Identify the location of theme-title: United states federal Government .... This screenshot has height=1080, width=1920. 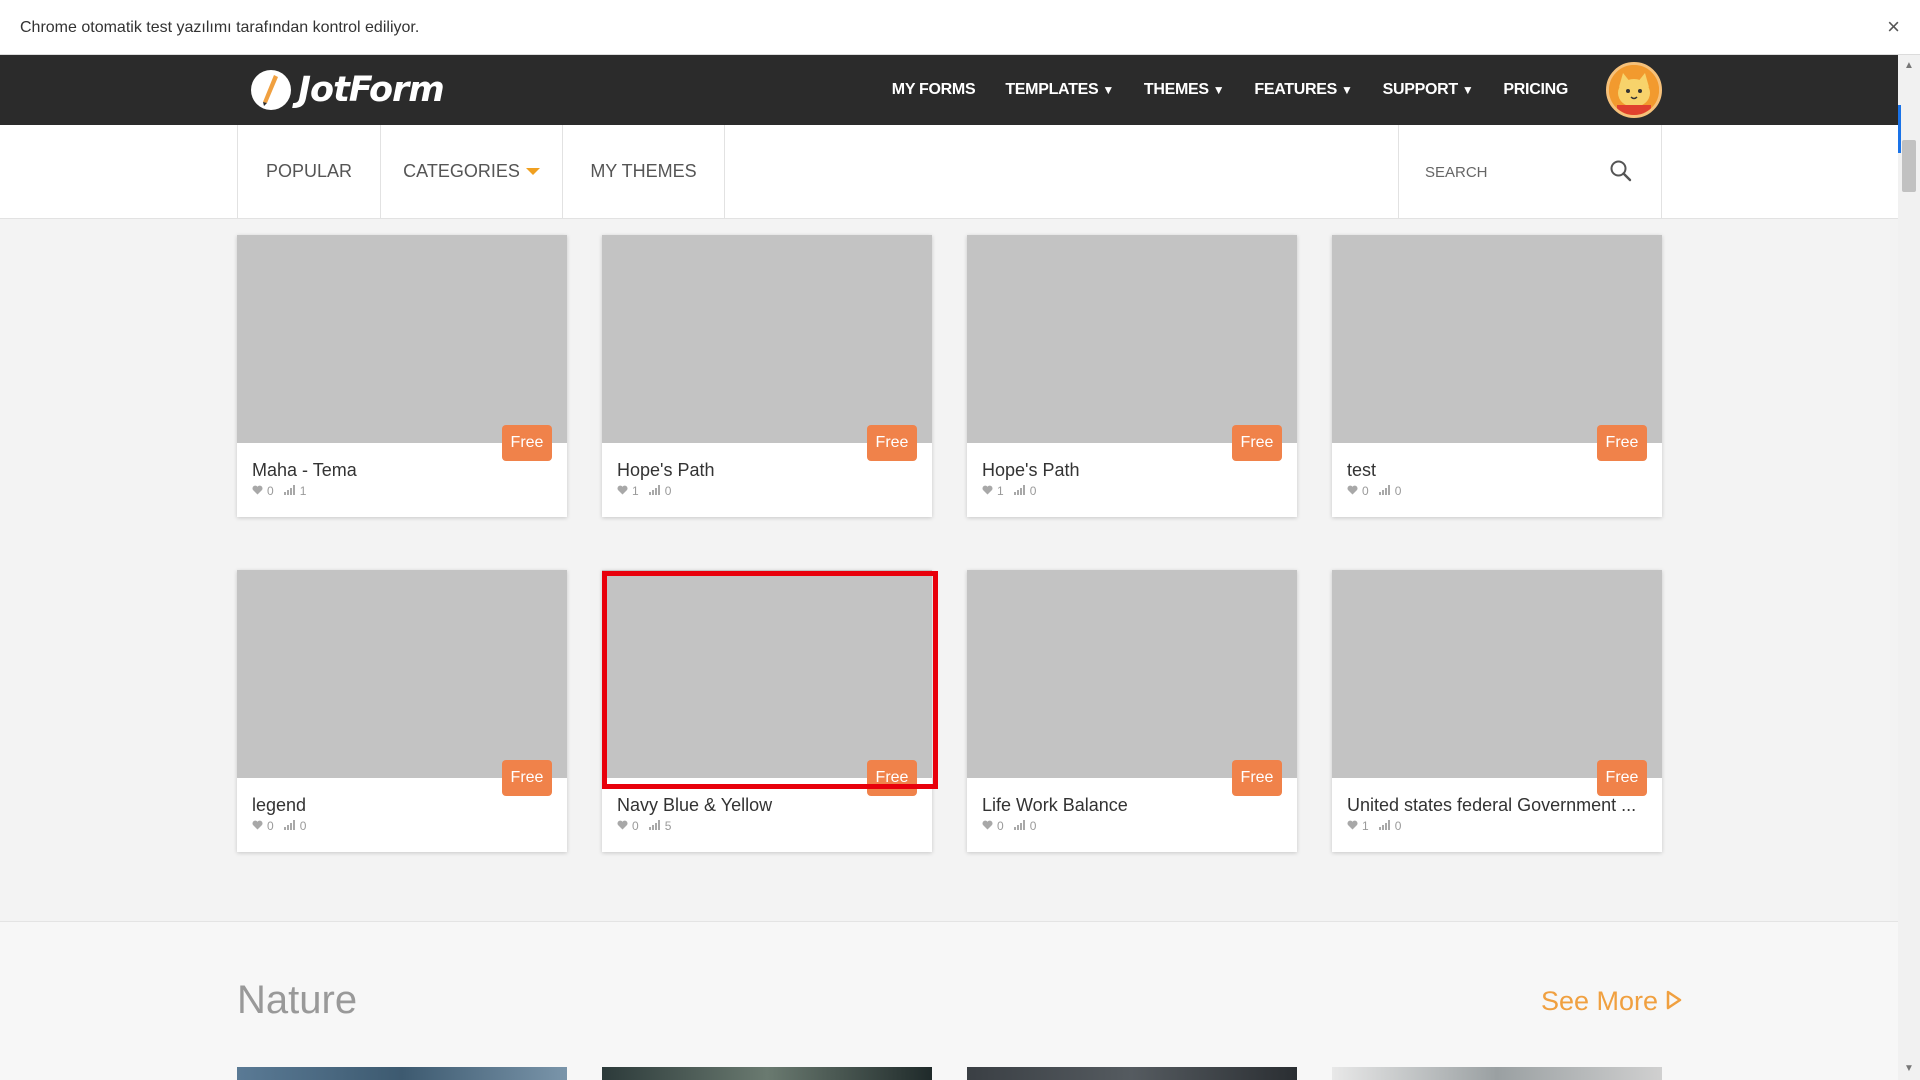
(1497, 805).